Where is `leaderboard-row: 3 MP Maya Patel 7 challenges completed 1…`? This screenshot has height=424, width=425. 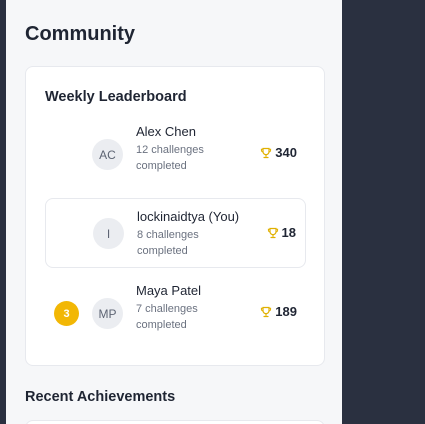 leaderboard-row: 3 MP Maya Patel 7 challenges completed 1… is located at coordinates (175, 313).